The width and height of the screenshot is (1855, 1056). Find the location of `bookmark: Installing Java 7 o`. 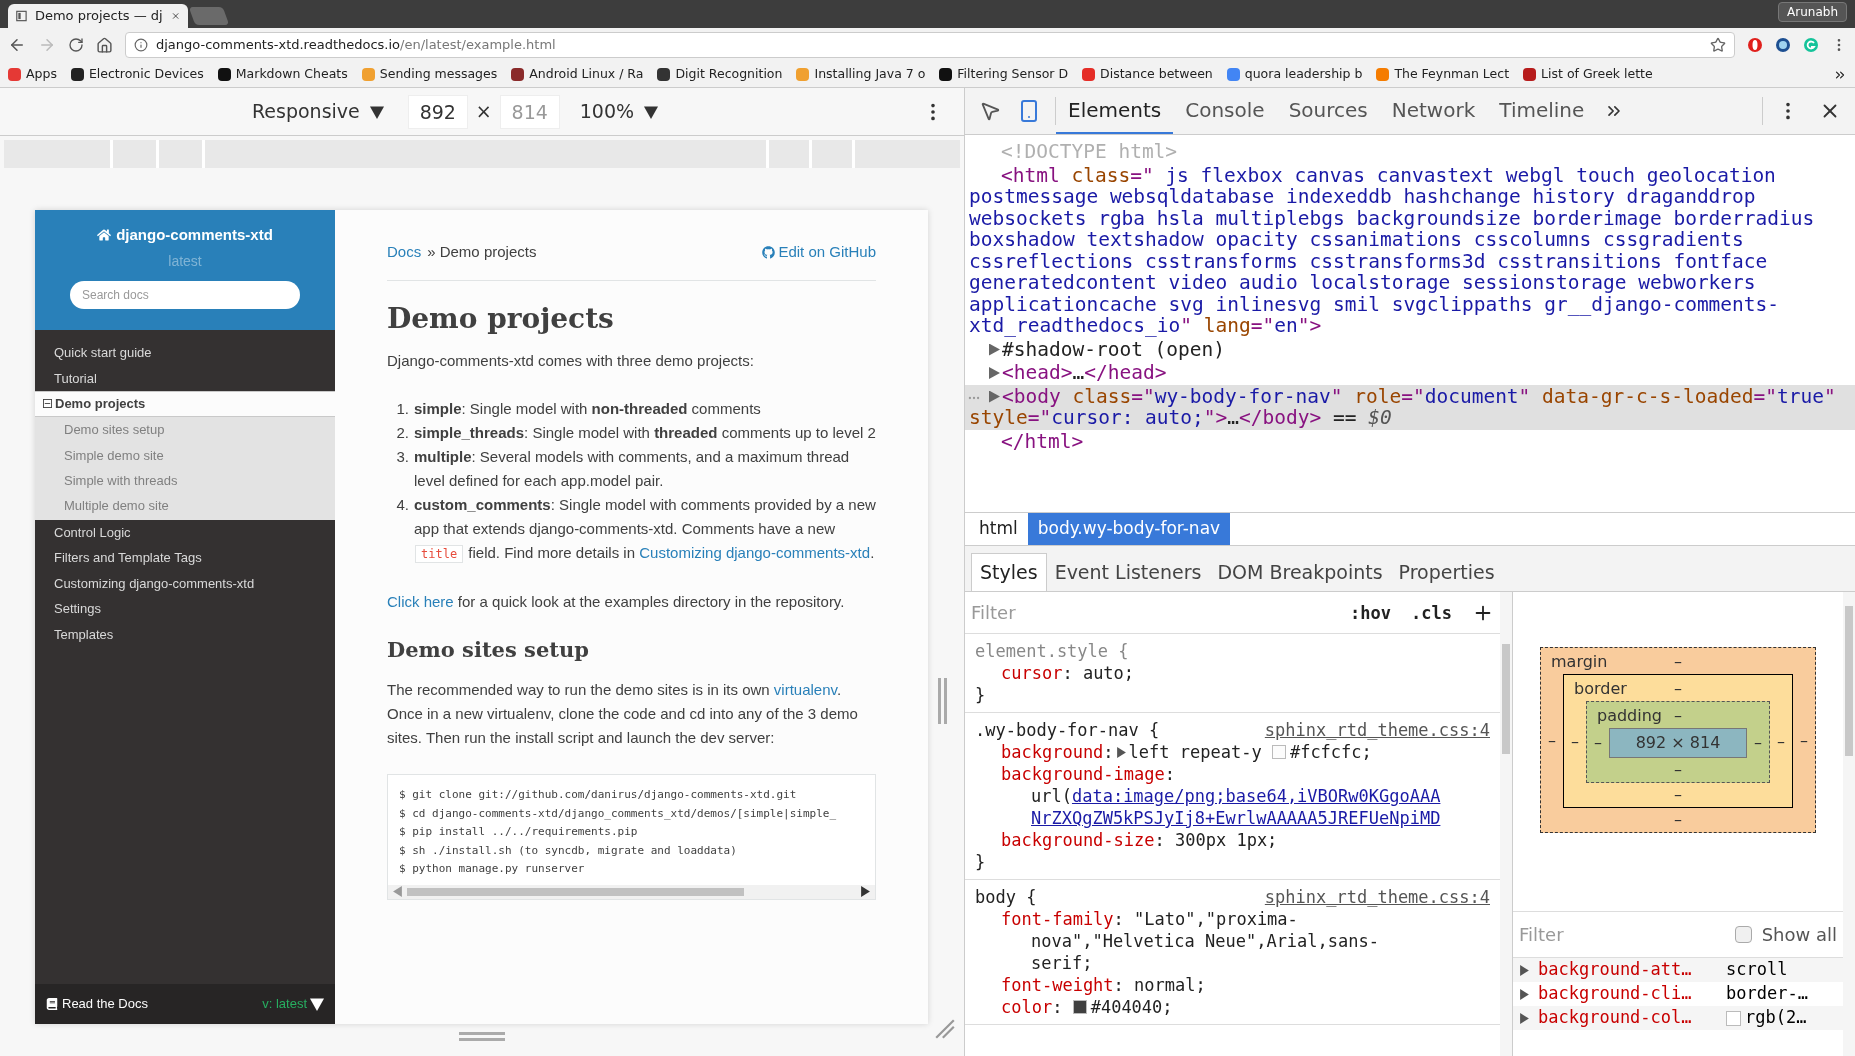

bookmark: Installing Java 7 o is located at coordinates (861, 74).